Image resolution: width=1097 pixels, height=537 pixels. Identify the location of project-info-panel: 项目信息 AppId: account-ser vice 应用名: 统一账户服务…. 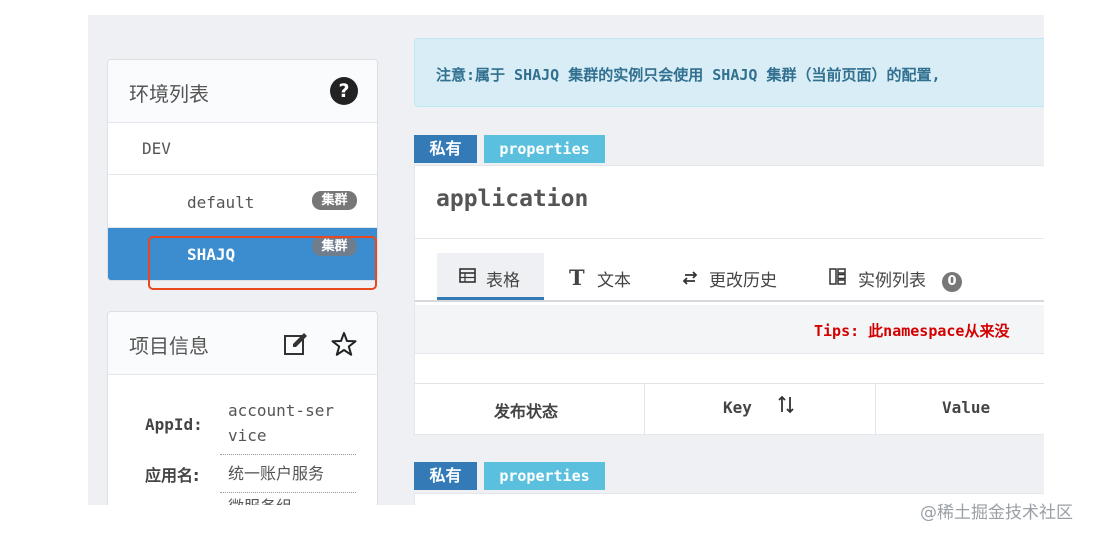
(242, 408).